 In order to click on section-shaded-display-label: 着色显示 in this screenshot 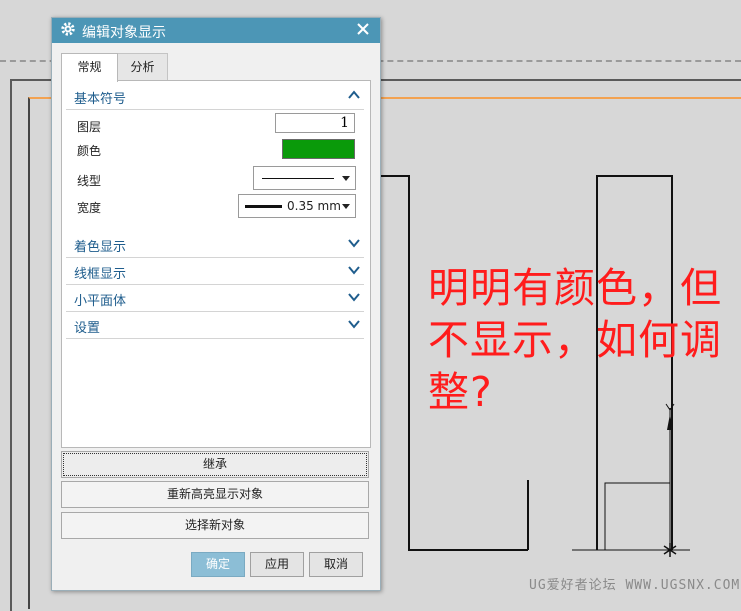, I will do `click(100, 247)`.